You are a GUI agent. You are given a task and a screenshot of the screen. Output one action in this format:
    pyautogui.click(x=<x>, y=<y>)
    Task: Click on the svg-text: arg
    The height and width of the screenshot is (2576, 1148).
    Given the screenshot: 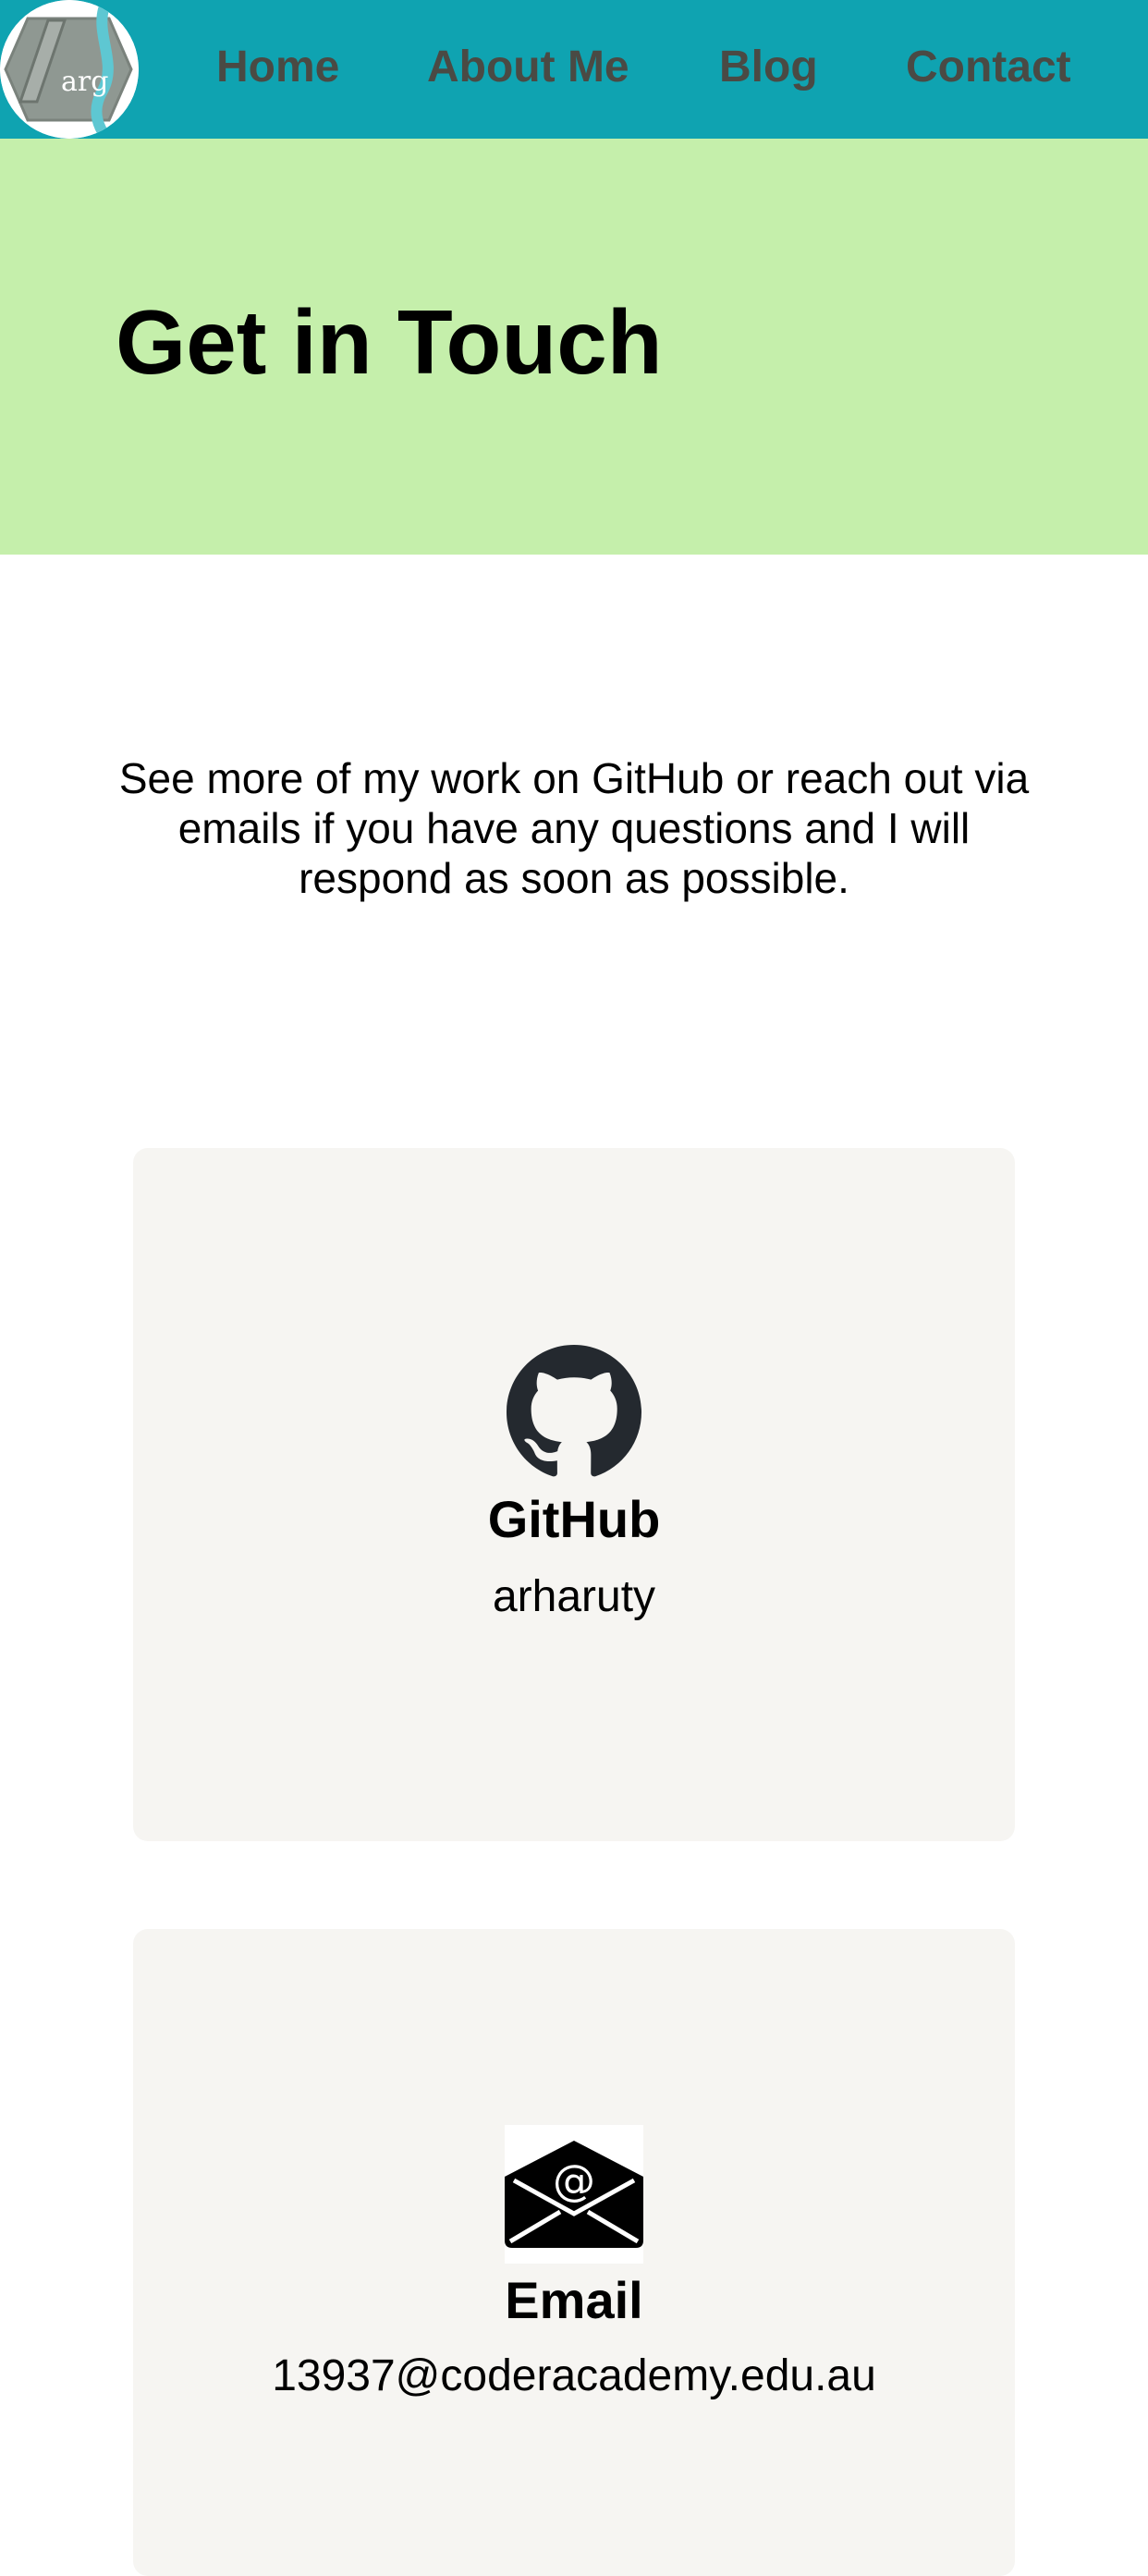 What is the action you would take?
    pyautogui.click(x=85, y=82)
    